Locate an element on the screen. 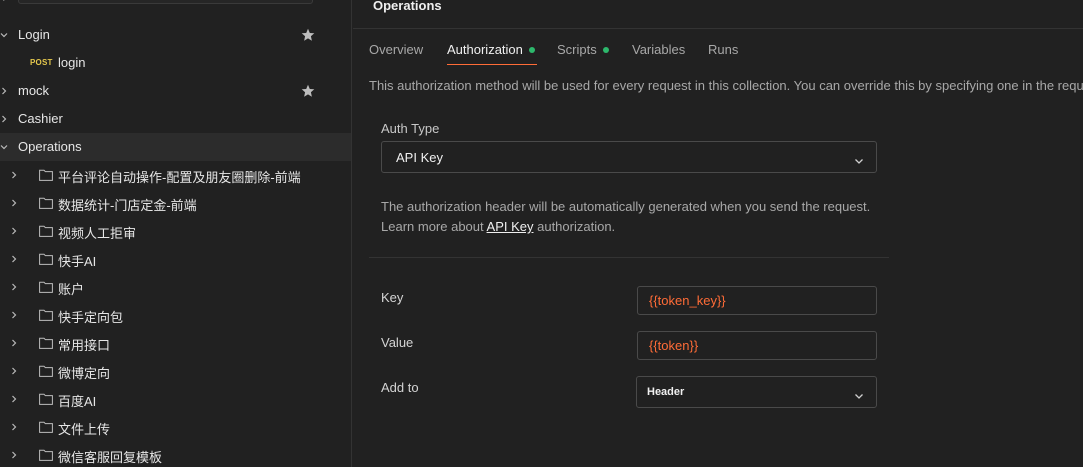 The width and height of the screenshot is (1083, 467). auth-type-value: API Key is located at coordinates (419, 157).